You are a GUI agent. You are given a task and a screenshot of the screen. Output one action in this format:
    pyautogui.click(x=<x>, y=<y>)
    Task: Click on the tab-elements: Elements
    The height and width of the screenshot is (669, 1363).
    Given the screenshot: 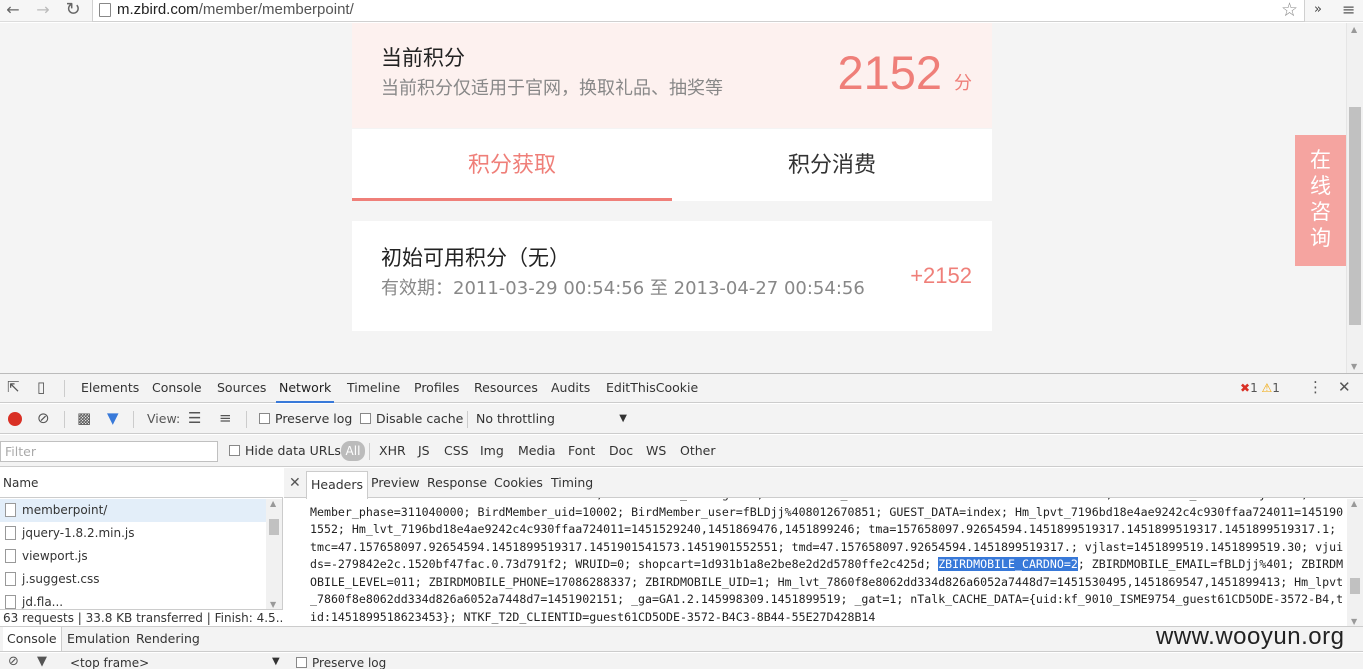 What is the action you would take?
    pyautogui.click(x=110, y=388)
    